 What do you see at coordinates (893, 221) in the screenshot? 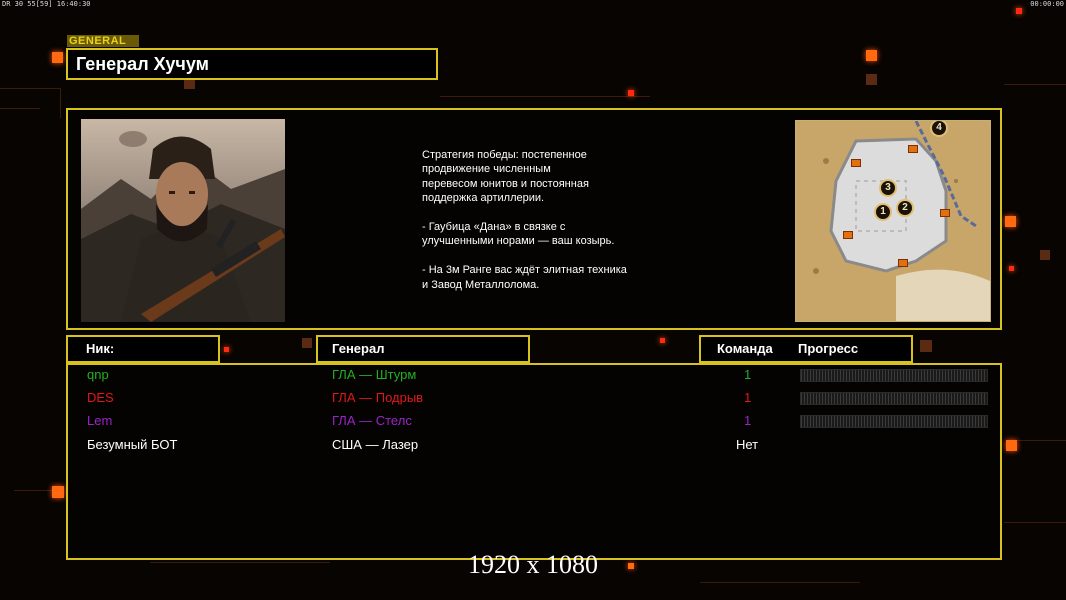
I see `minimap: 1 2 3 4` at bounding box center [893, 221].